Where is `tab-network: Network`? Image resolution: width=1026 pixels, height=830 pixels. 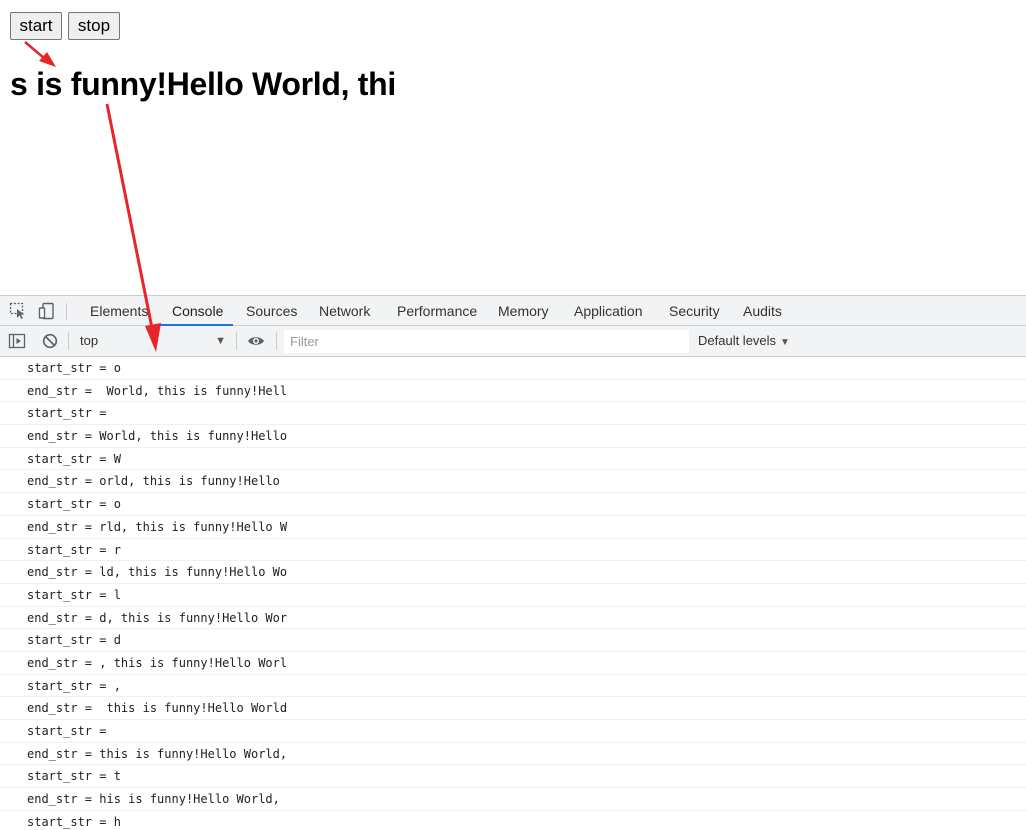 tab-network: Network is located at coordinates (344, 311).